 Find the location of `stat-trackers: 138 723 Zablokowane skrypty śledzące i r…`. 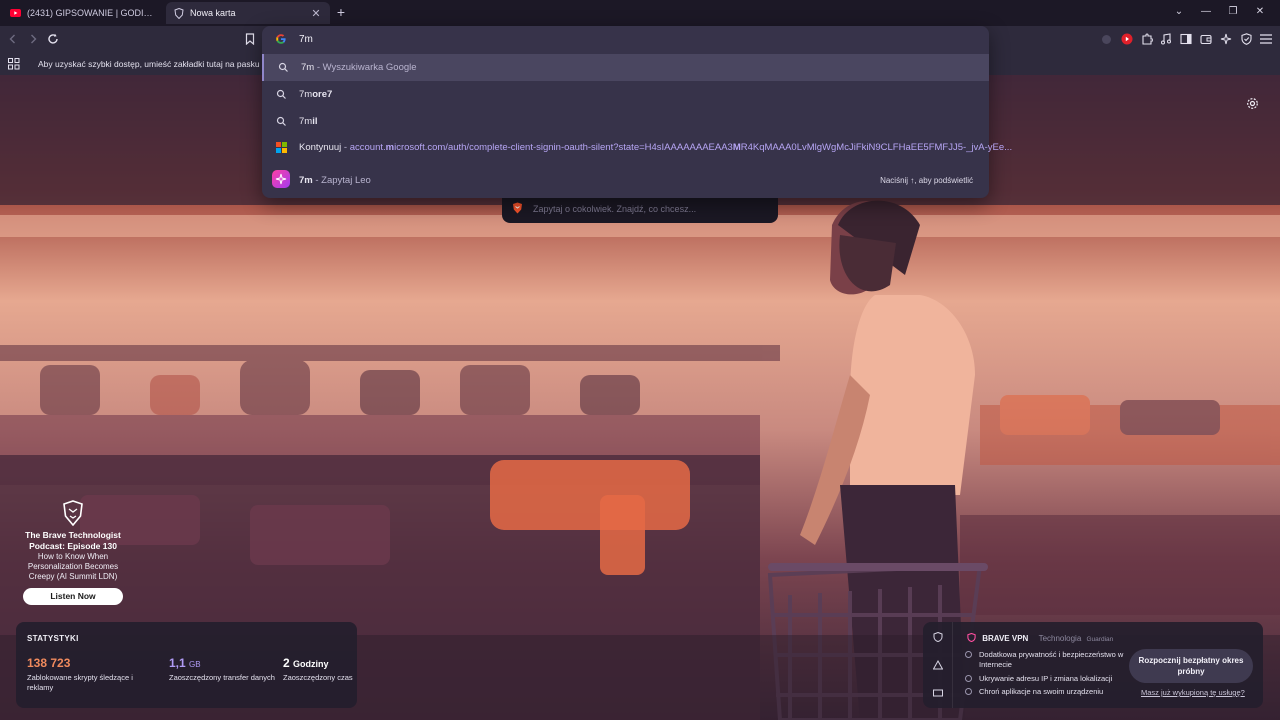

stat-trackers: 138 723 Zablokowane skrypty śledzące i r… is located at coordinates (82, 674).